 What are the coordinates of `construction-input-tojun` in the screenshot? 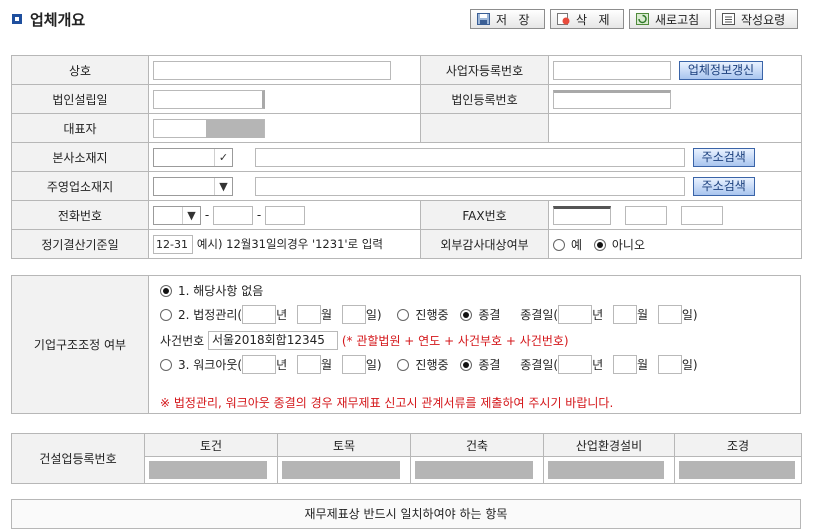 It's located at (208, 470).